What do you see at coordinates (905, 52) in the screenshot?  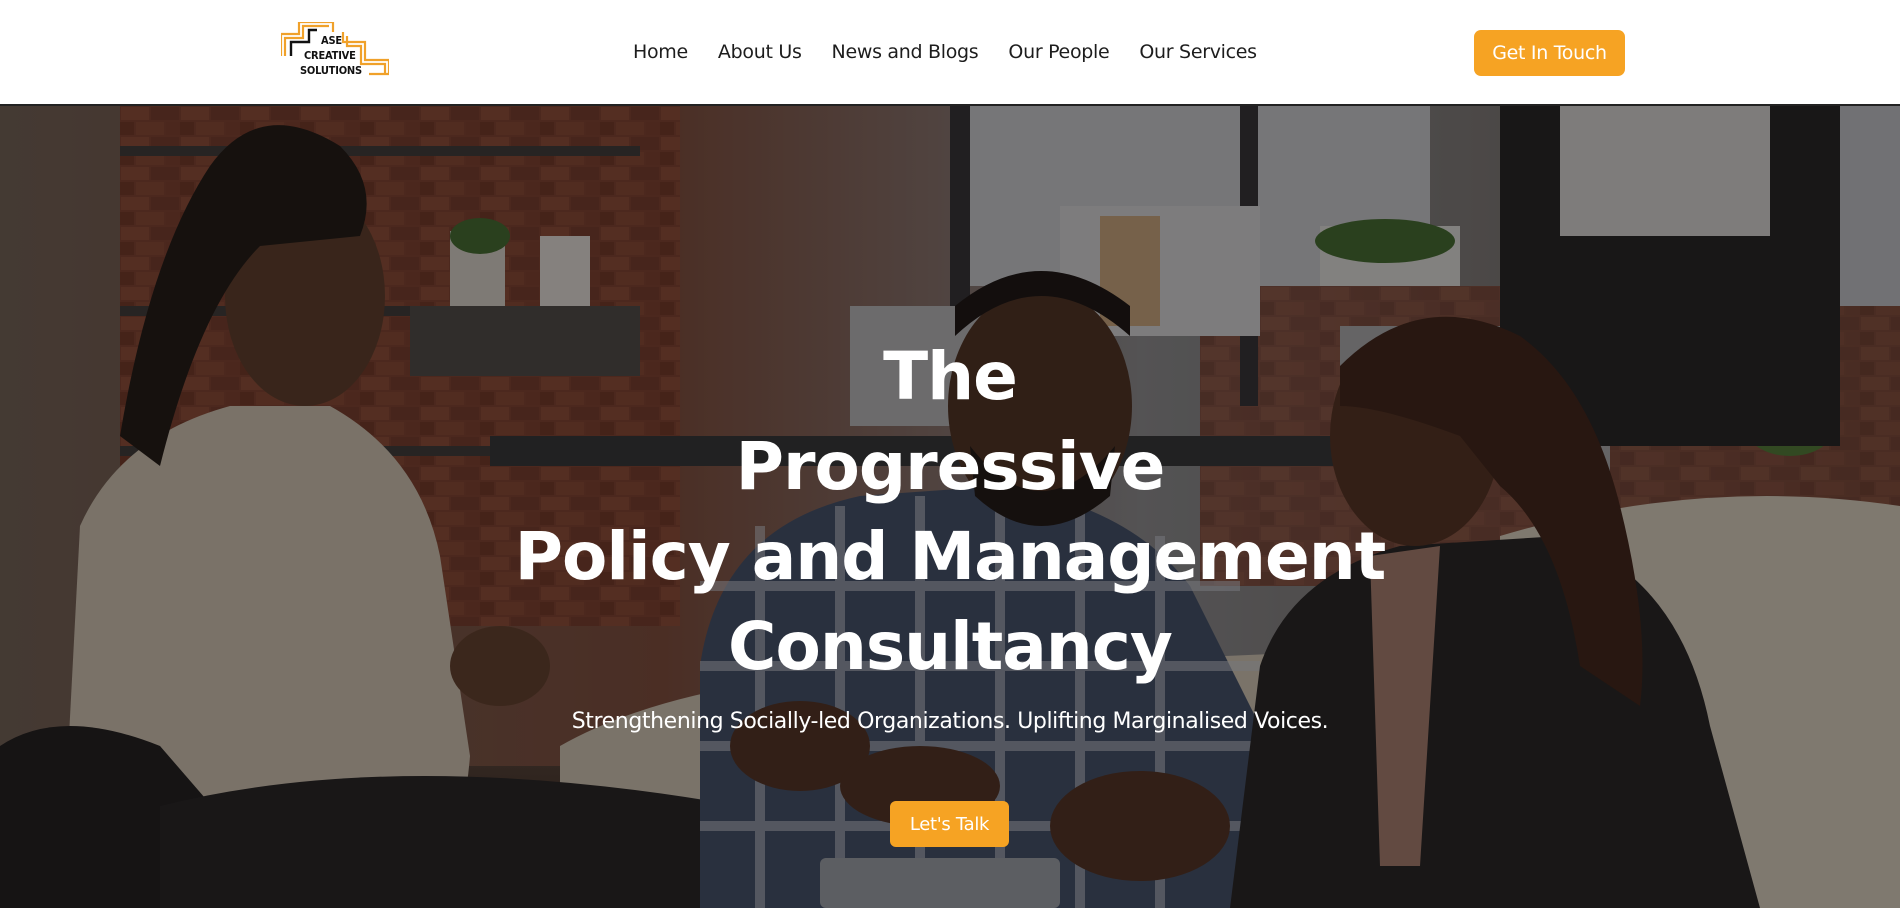 I see `nav-item-news-and-blogs: News and Blogs` at bounding box center [905, 52].